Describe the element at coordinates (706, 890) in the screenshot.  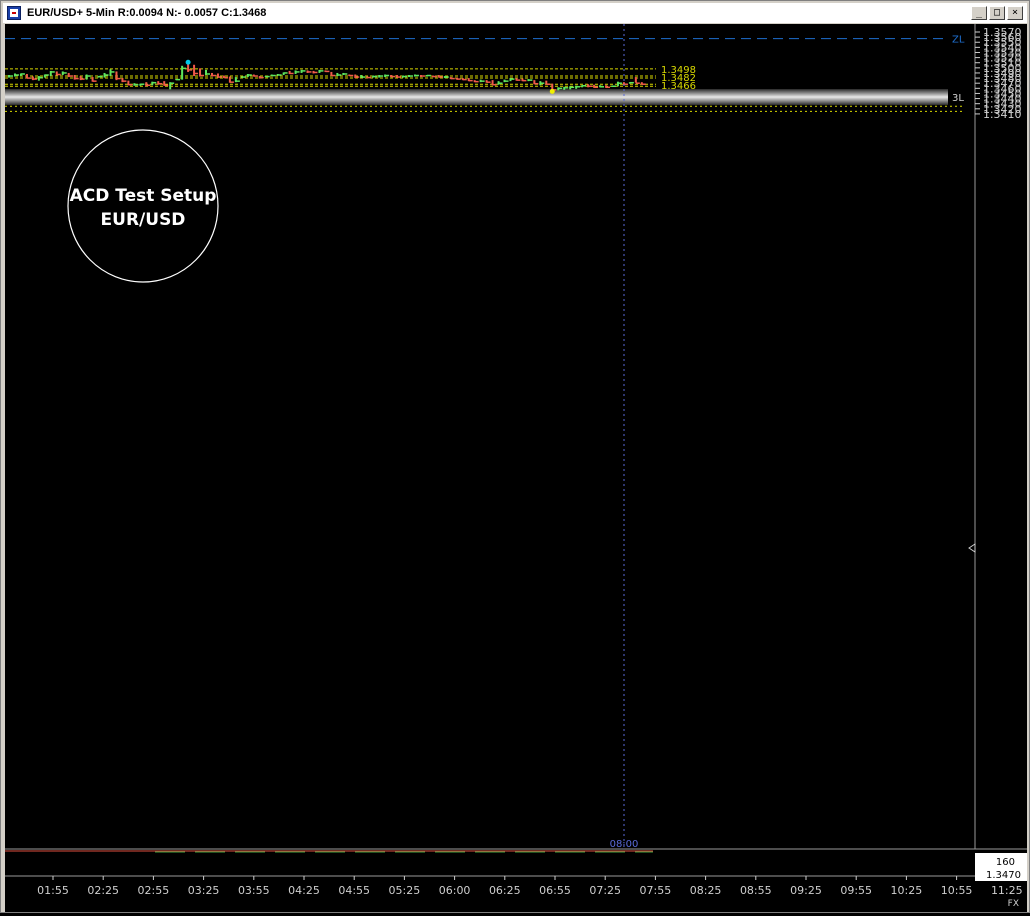
I see `time-axis-label: 08:25` at that location.